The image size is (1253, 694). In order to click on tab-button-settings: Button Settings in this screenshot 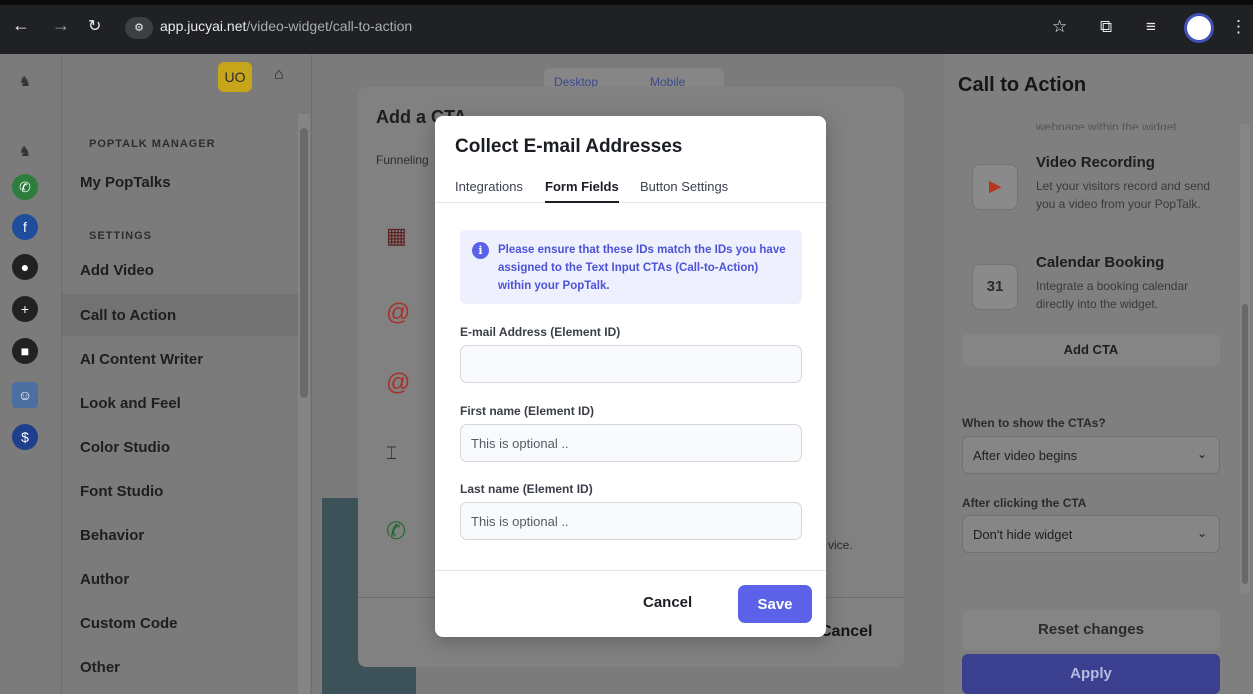, I will do `click(684, 190)`.